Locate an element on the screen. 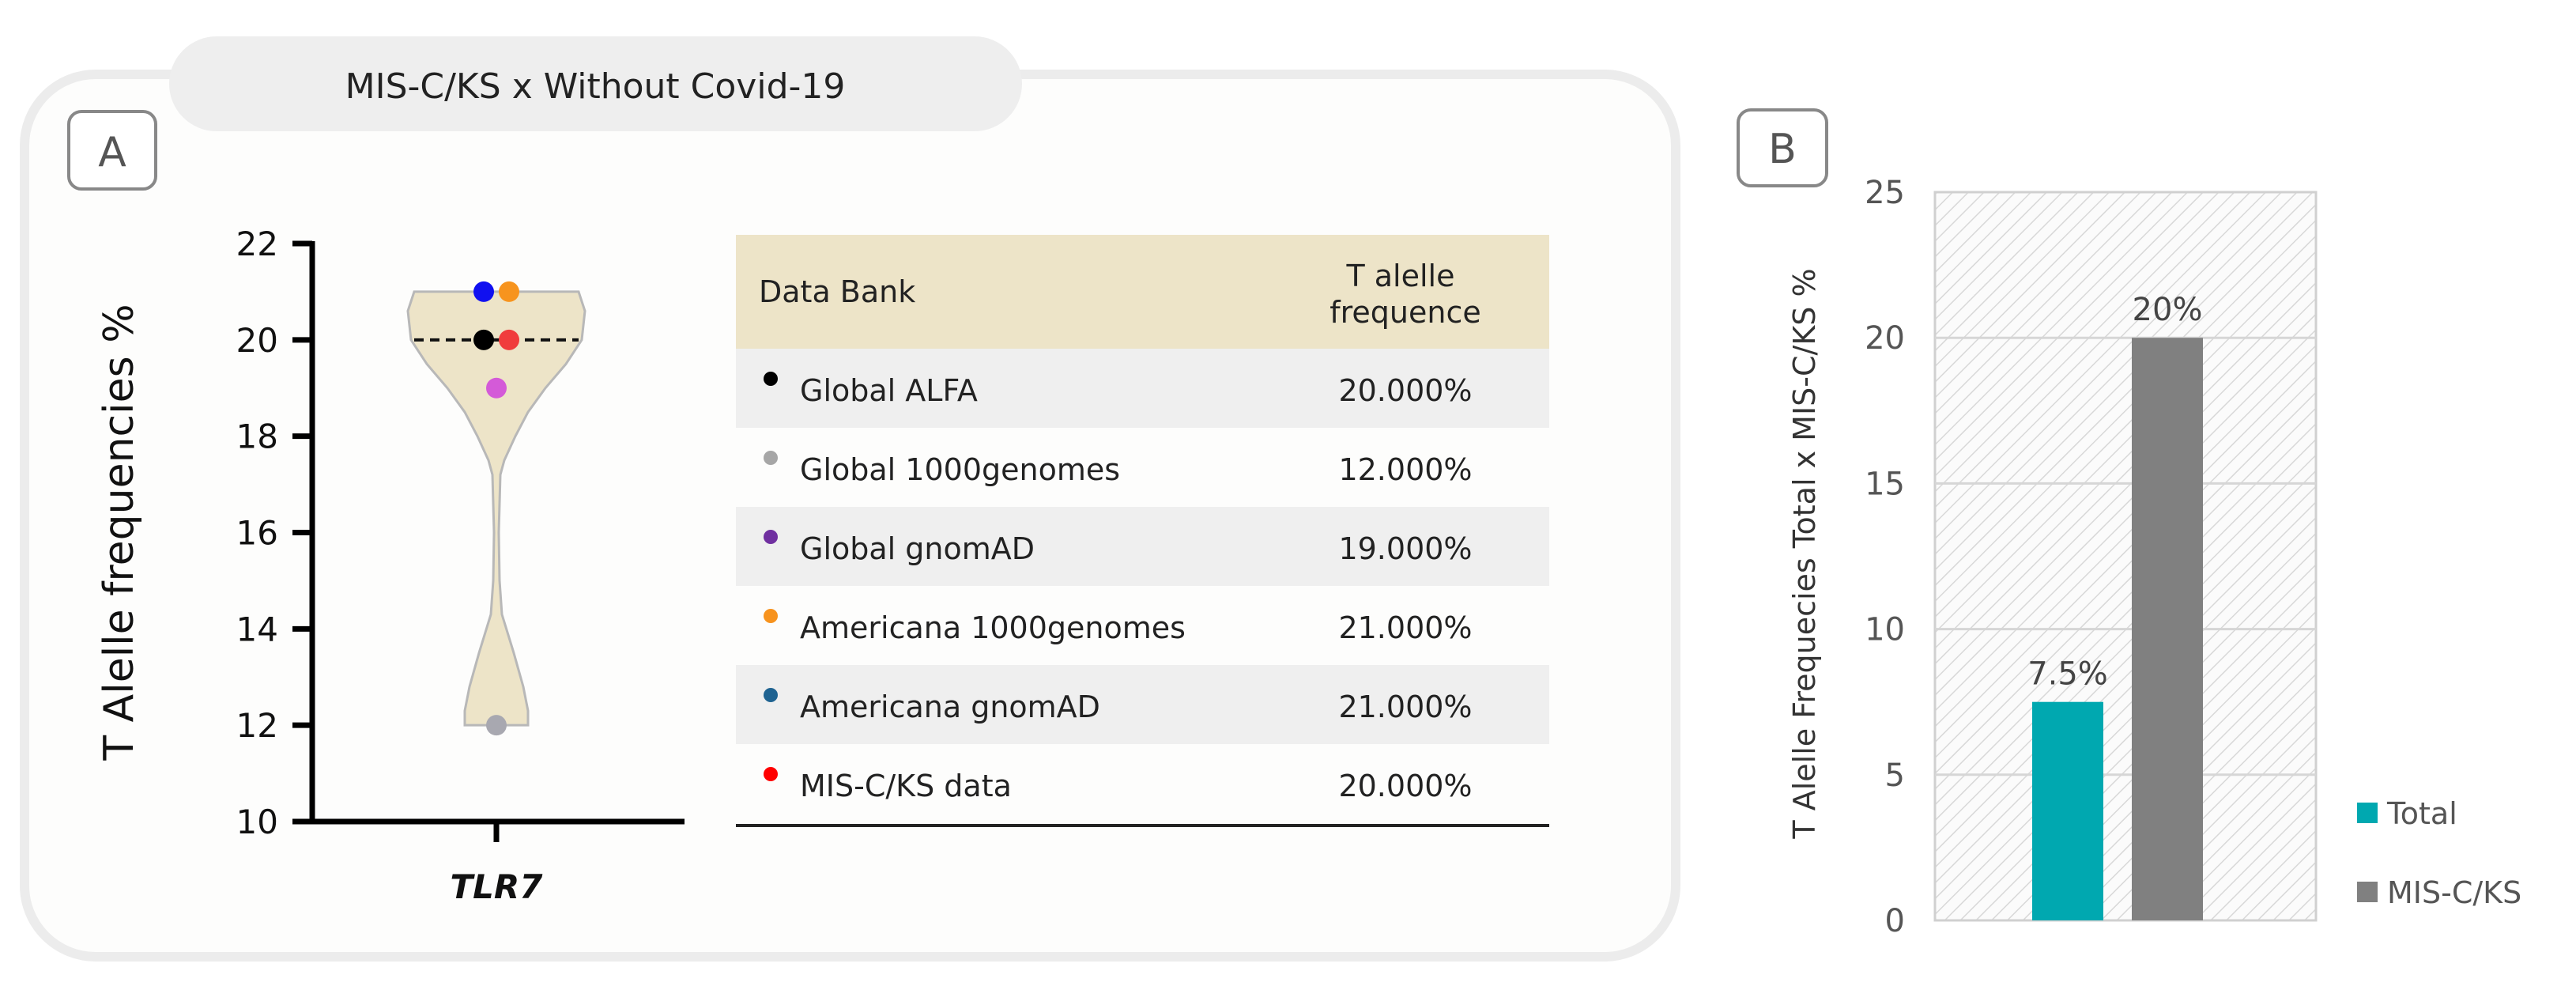  violin-y-axis-title: T Alelle frequencies % is located at coordinates (119, 532).